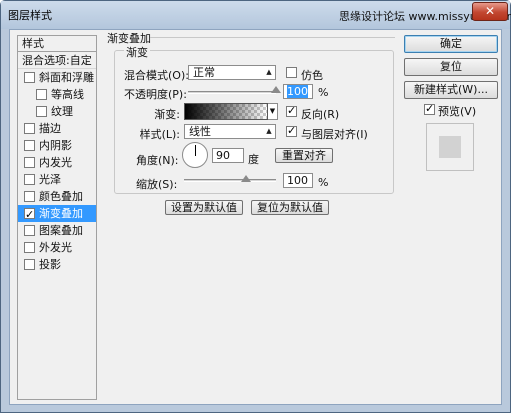 The image size is (511, 413). I want to click on style-list-item: 内阴影, so click(57, 145).